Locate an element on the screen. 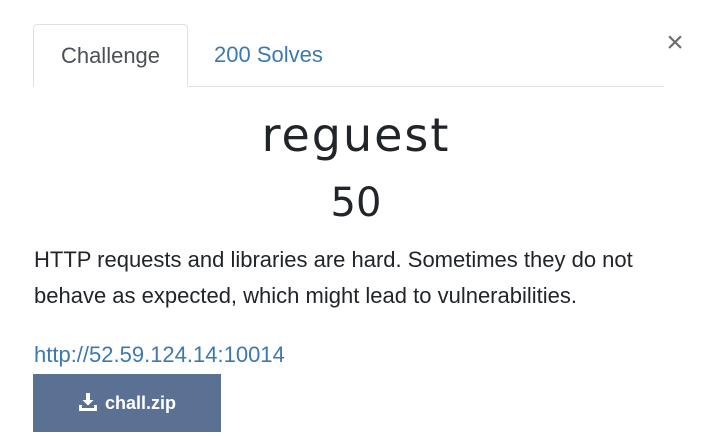 The height and width of the screenshot is (436, 712). close-icon: × is located at coordinates (675, 42).